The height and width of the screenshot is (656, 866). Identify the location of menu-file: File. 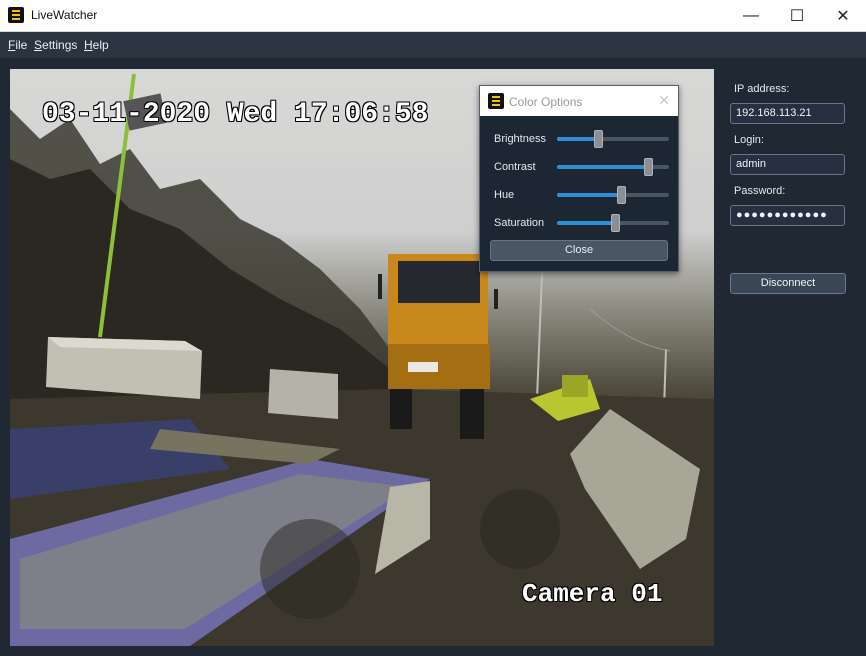
(17, 45).